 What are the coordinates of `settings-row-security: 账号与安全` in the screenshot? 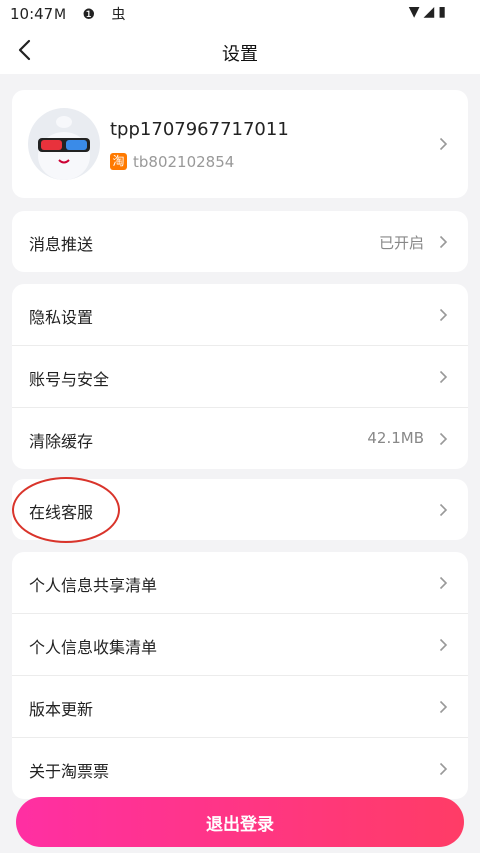 It's located at (240, 377).